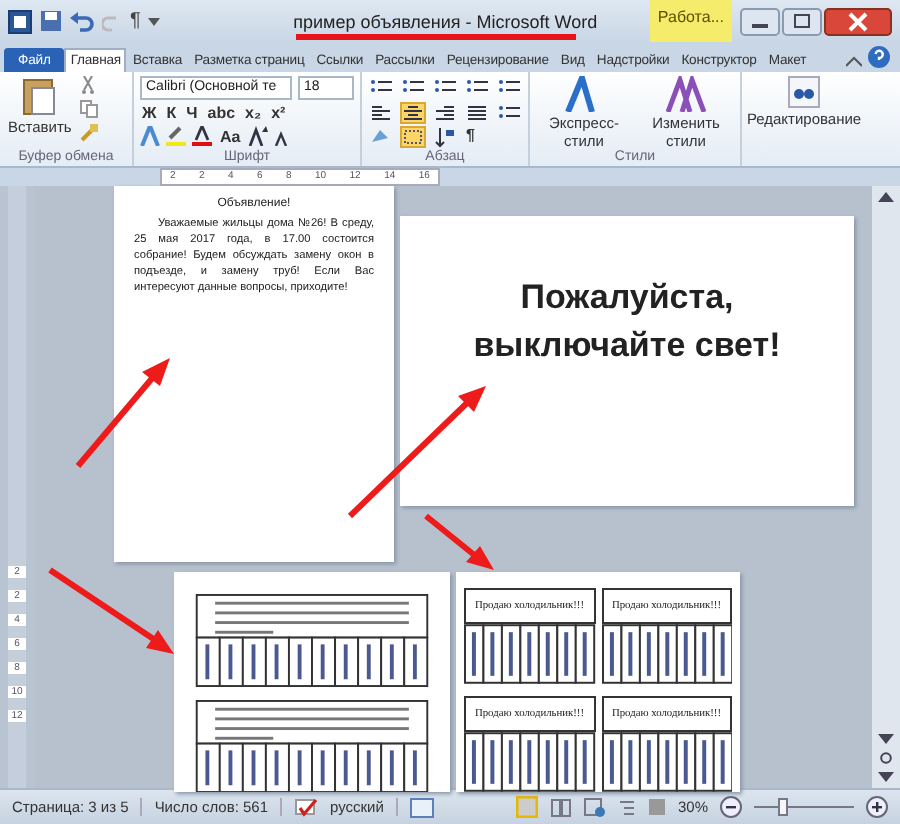 This screenshot has width=900, height=824. I want to click on copy-icon, so click(88, 109).